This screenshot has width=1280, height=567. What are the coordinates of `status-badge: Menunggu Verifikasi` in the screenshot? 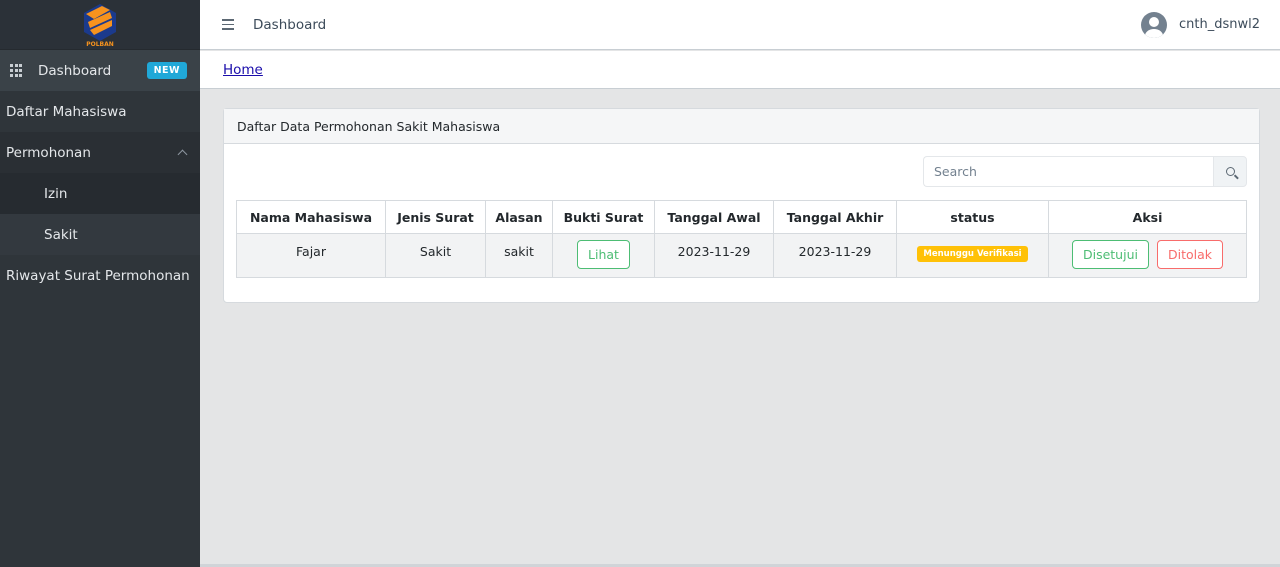 It's located at (972, 254).